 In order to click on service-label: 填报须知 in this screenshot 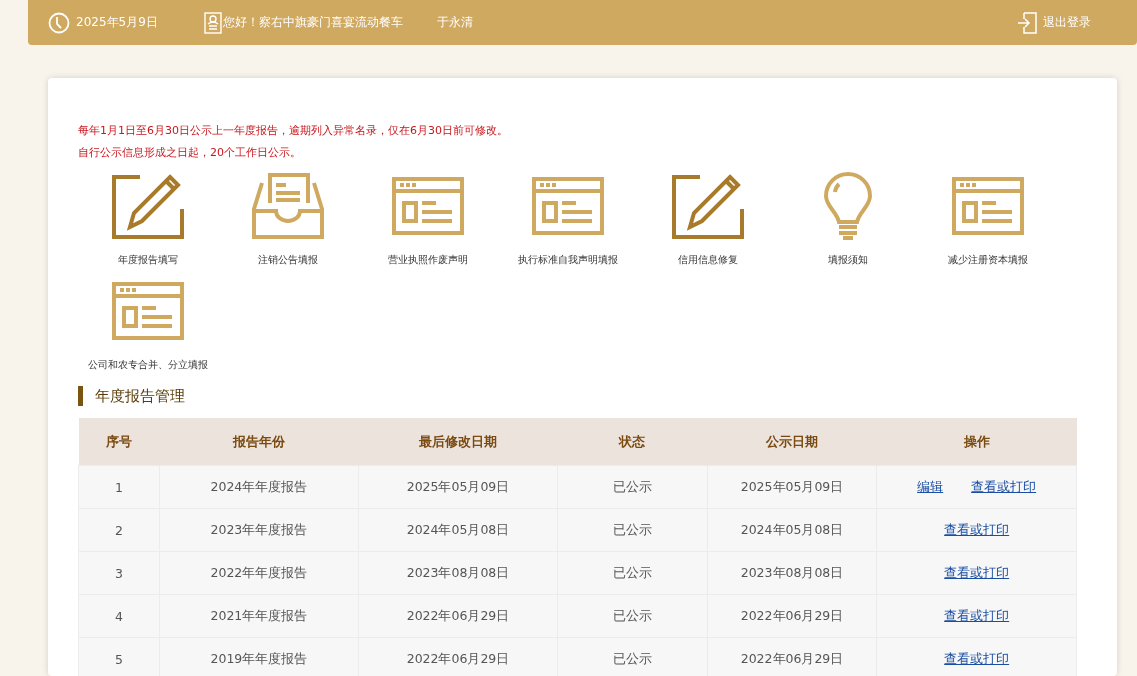, I will do `click(848, 260)`.